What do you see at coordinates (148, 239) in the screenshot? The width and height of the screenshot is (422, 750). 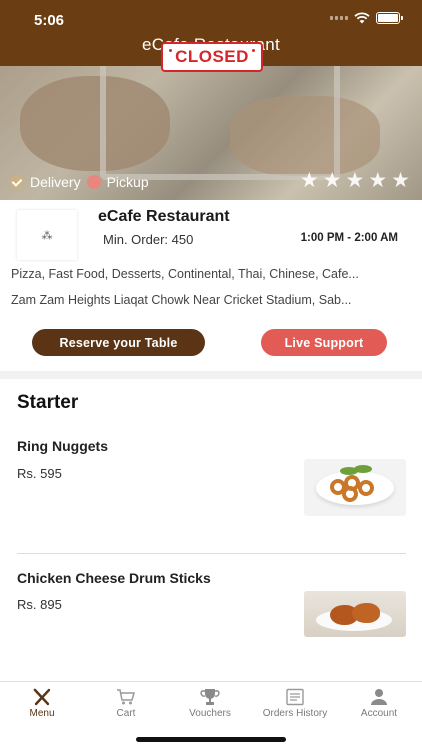 I see `min-order: Min. Order: 450` at bounding box center [148, 239].